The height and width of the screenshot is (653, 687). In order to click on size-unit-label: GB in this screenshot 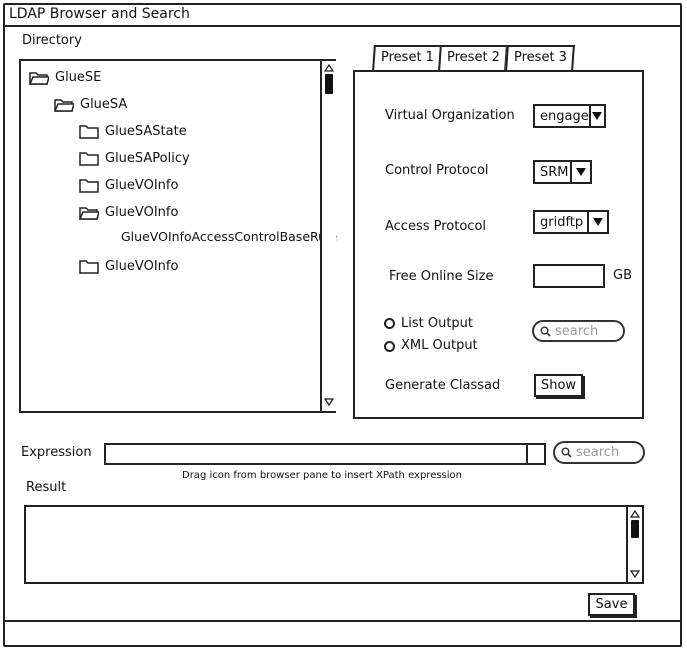, I will do `click(622, 275)`.